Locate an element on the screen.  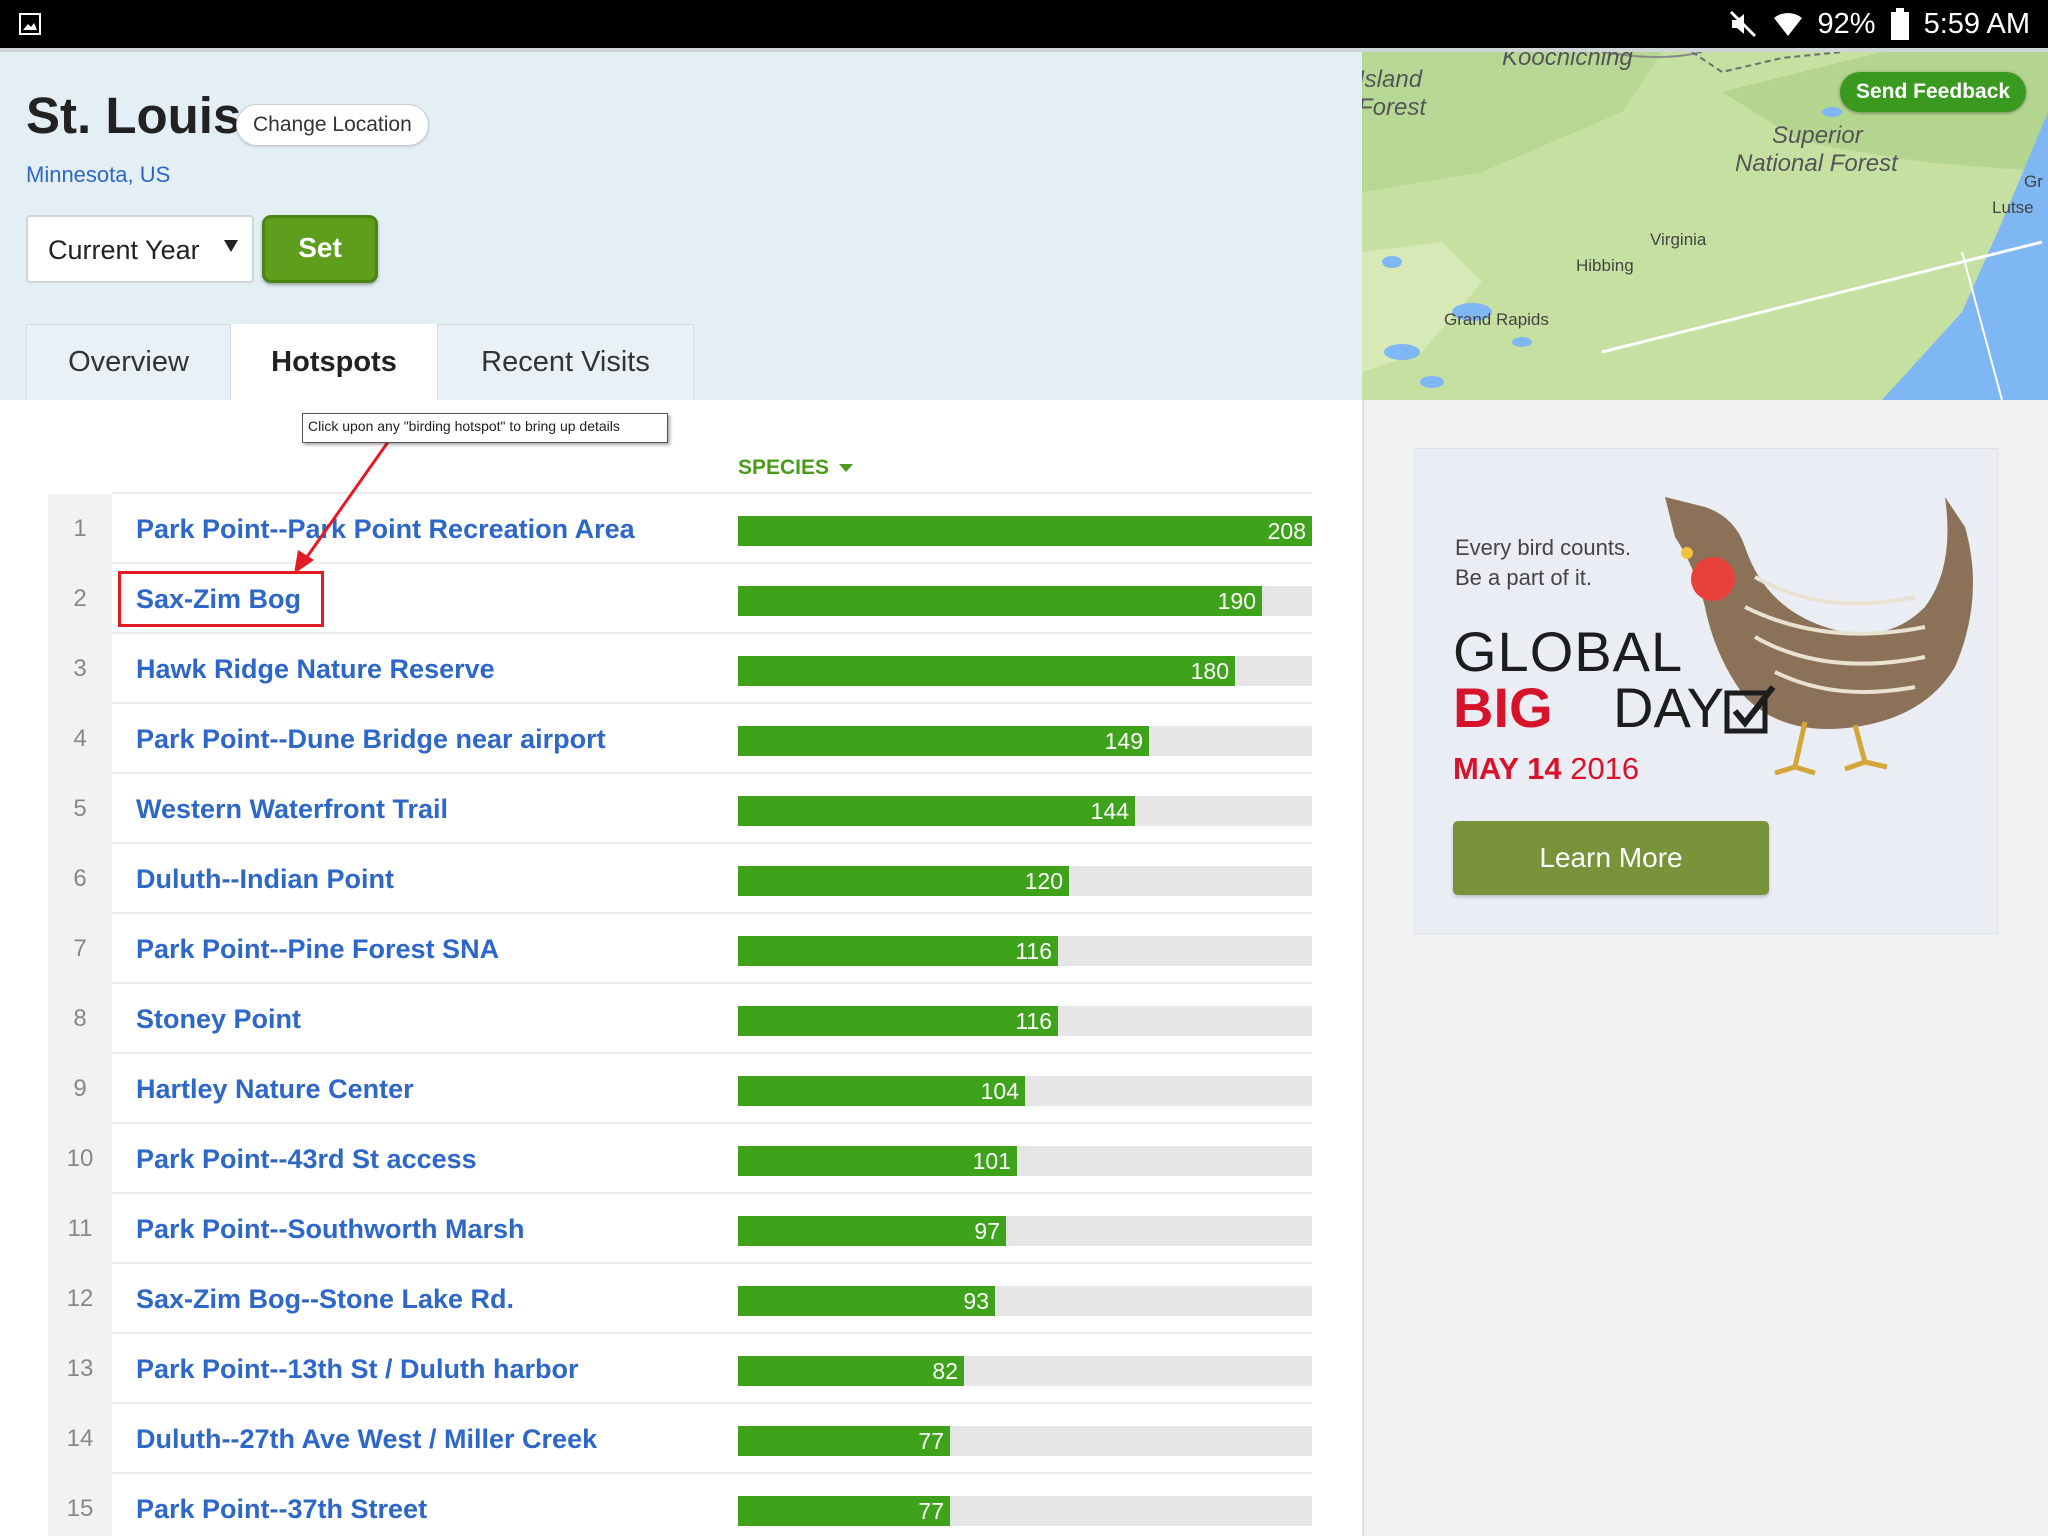
table-row: 9 Hartley Nature Center 104 is located at coordinates (680, 1089).